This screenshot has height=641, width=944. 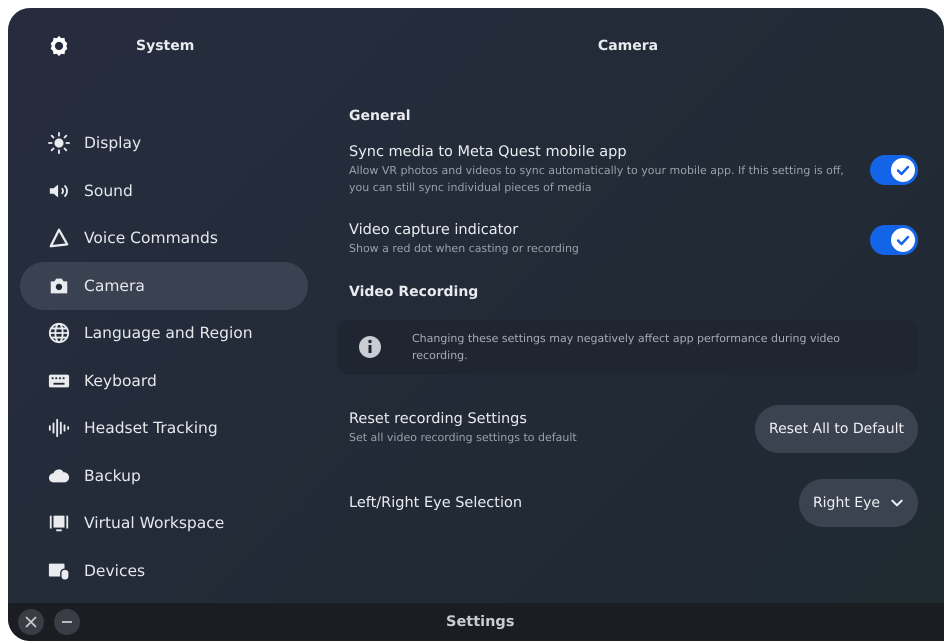 What do you see at coordinates (858, 502) in the screenshot?
I see `eye-dropdown: Right Eye` at bounding box center [858, 502].